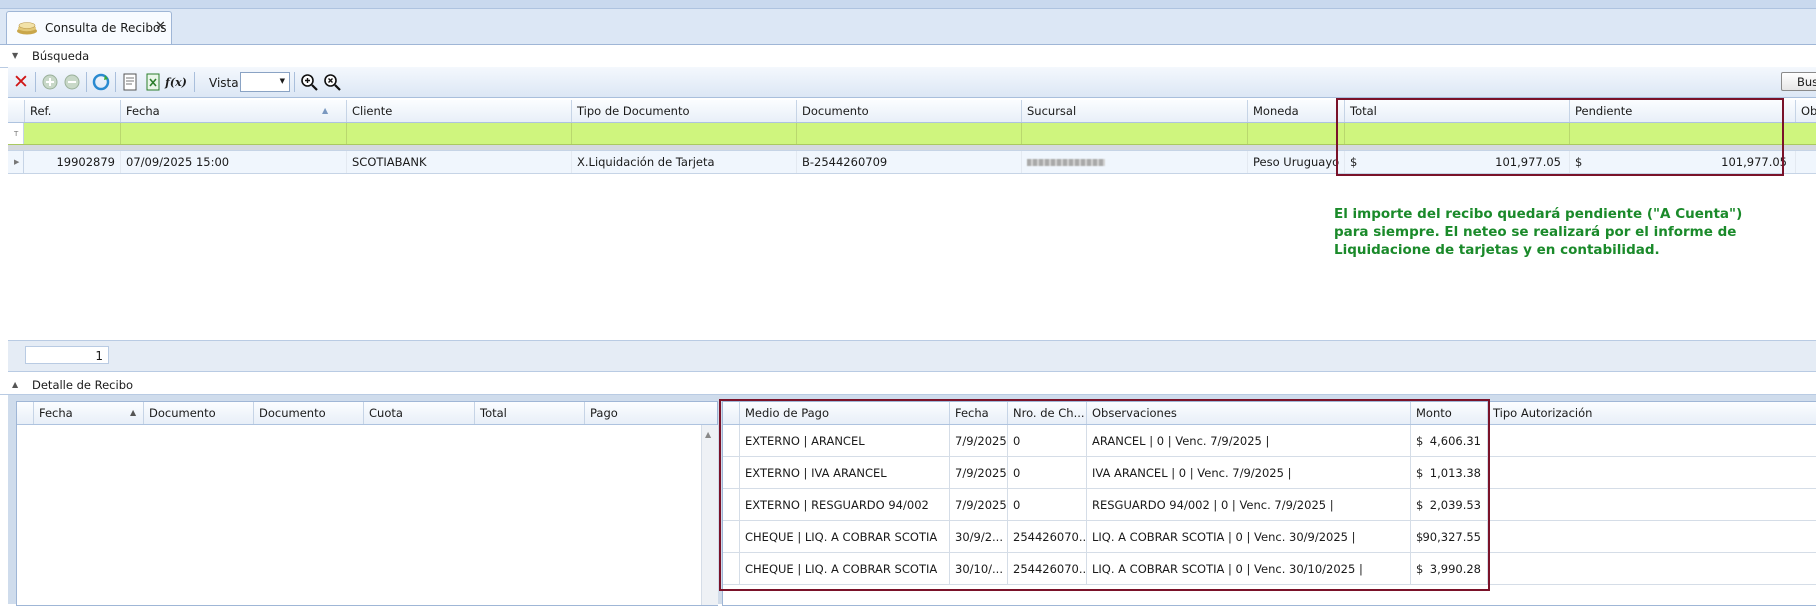  I want to click on total-value: 101,977.05, so click(1528, 162).